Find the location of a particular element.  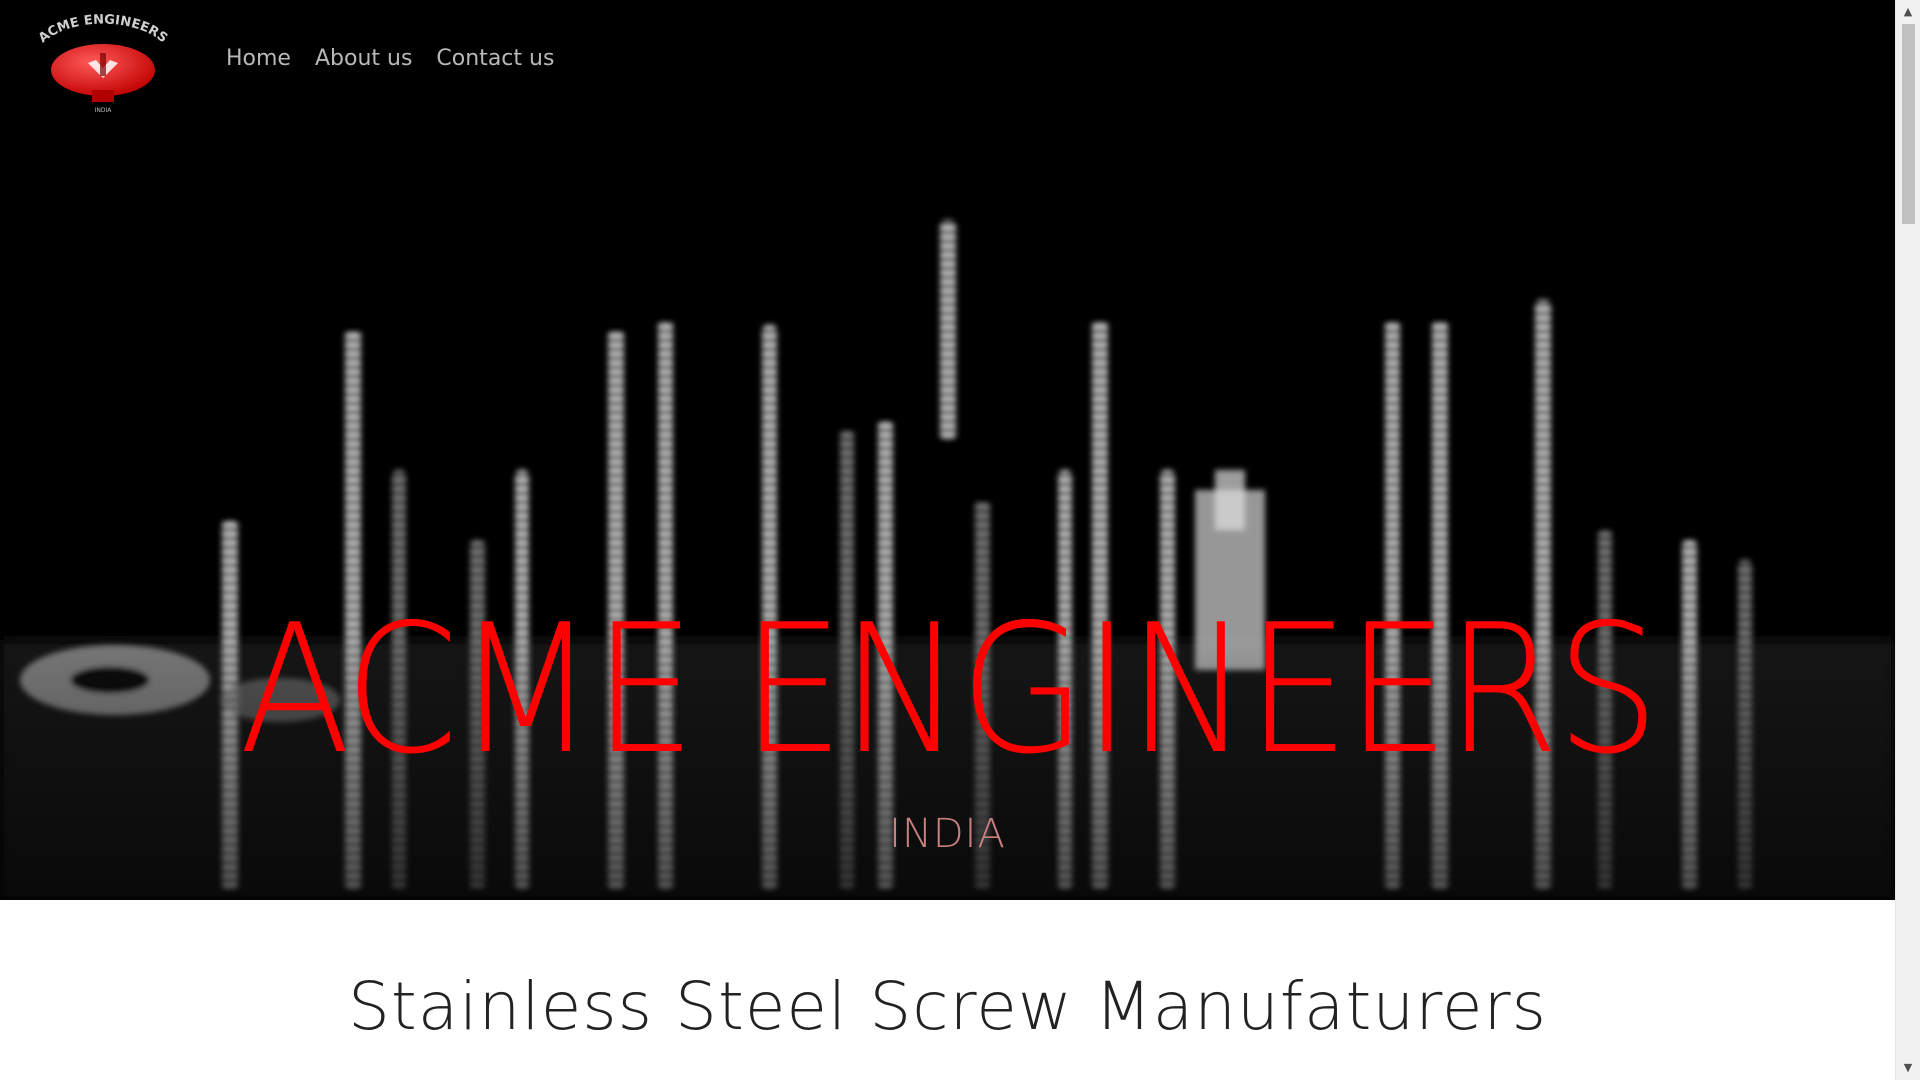

acme-logo: ACME ENGINEERS INDIA is located at coordinates (103, 63).